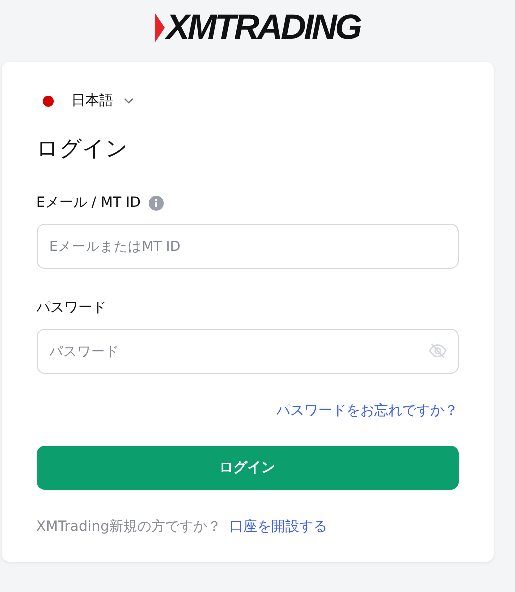  What do you see at coordinates (279, 527) in the screenshot?
I see `open-account-link: 口座を開設する` at bounding box center [279, 527].